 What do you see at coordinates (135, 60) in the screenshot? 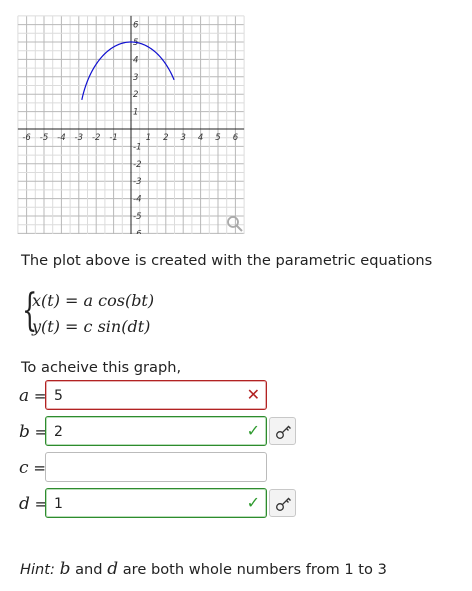
I see `y-tick-label: 4` at bounding box center [135, 60].